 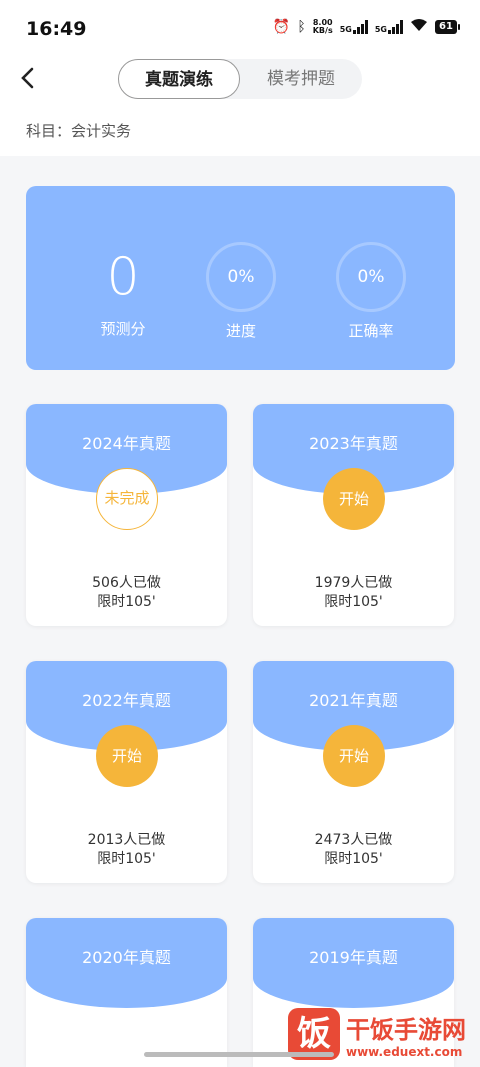 I want to click on paper-title: 2023年真题, so click(x=353, y=443).